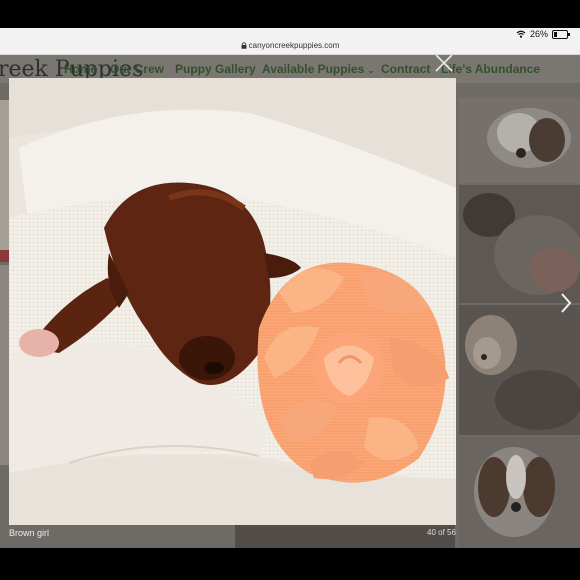  What do you see at coordinates (313, 69) in the screenshot?
I see `nav-available-puppies-label: Available Puppies` at bounding box center [313, 69].